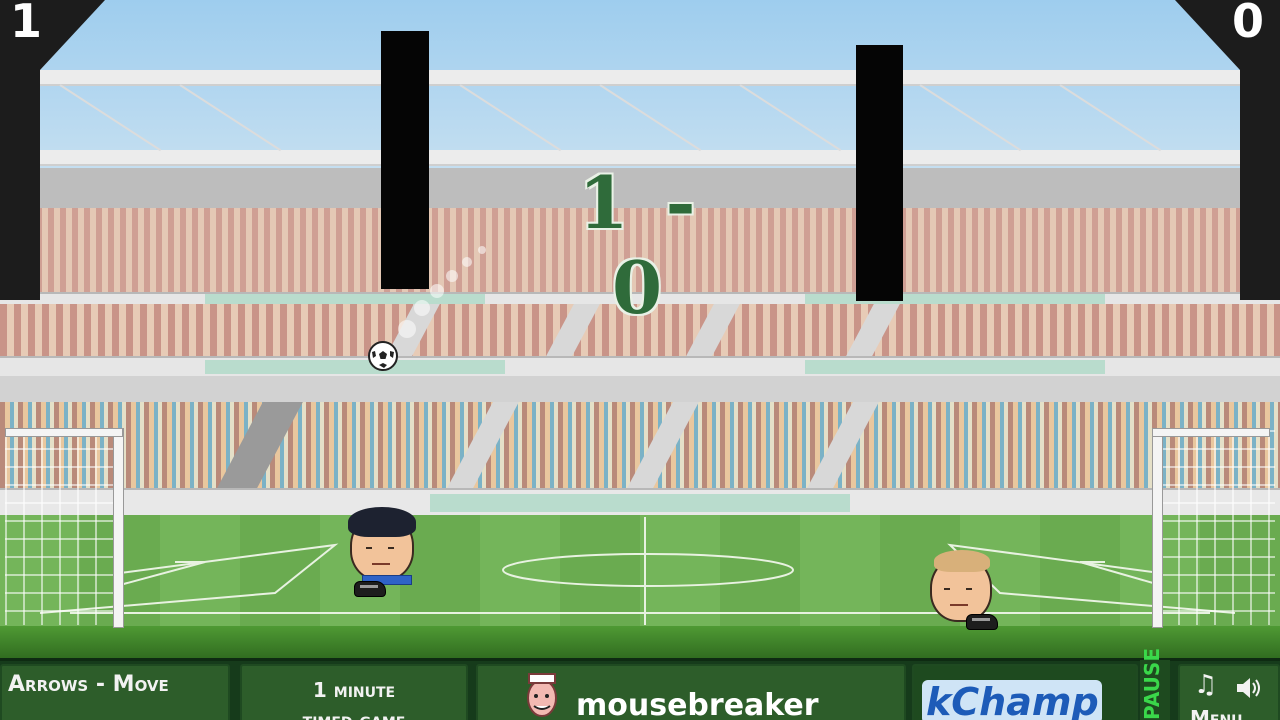 The width and height of the screenshot is (1280, 720). I want to click on mode-text: 1 minute, so click(354, 690).